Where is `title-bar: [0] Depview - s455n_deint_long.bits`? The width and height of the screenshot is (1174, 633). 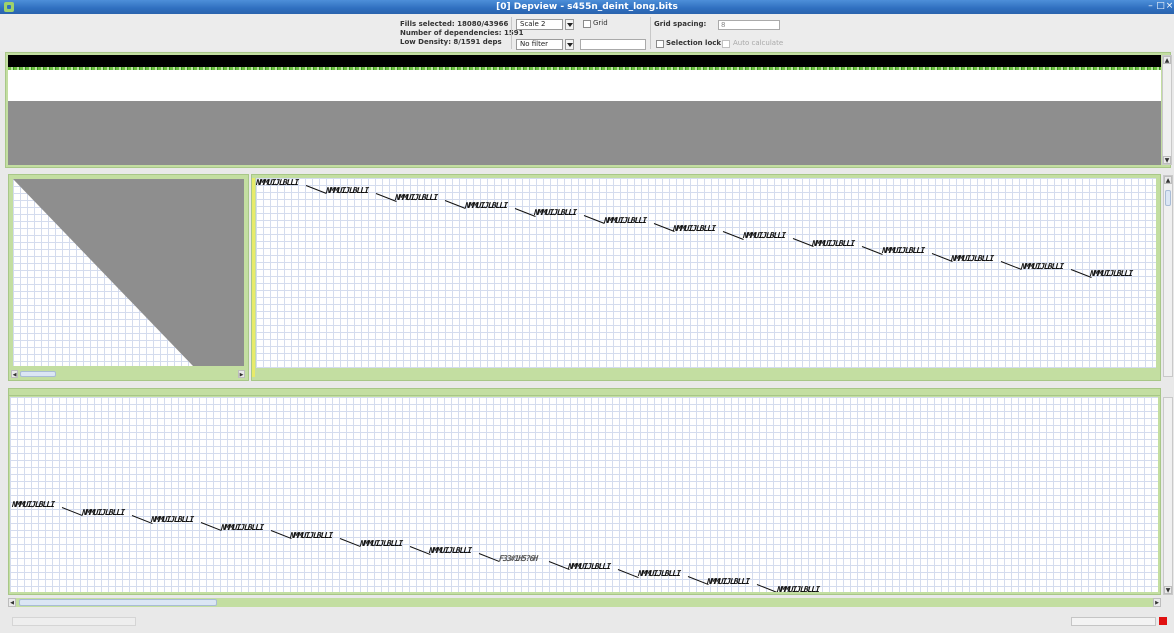 title-bar: [0] Depview - s455n_deint_long.bits is located at coordinates (587, 7).